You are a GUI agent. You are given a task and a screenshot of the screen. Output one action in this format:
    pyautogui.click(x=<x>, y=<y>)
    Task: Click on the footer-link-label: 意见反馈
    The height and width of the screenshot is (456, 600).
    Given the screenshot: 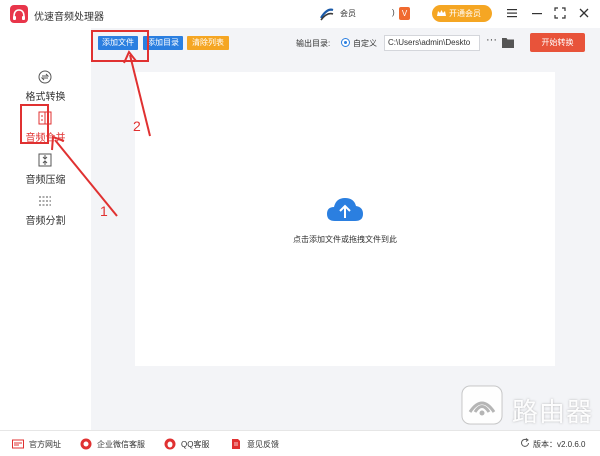 What is the action you would take?
    pyautogui.click(x=263, y=444)
    